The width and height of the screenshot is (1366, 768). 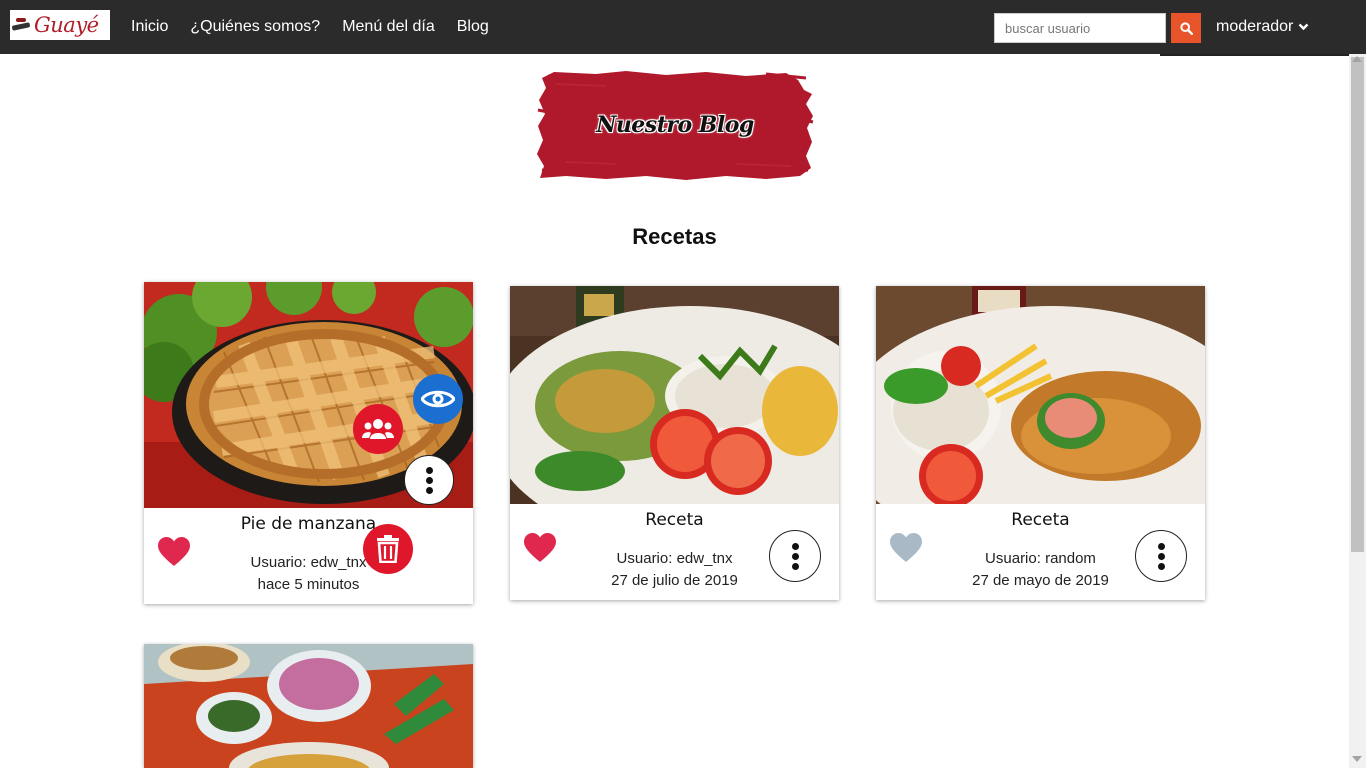 I want to click on dish-photo-fried-fish, so click(x=1040, y=395).